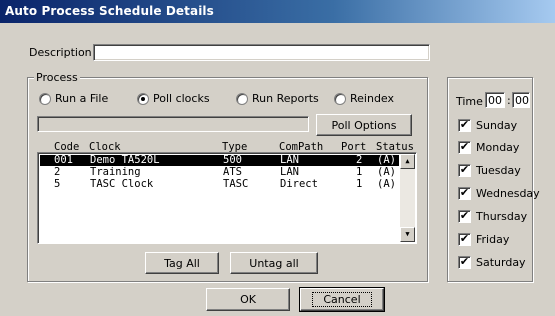 This screenshot has height=316, width=555. I want to click on radio-run-reports: Run Reports, so click(277, 98).